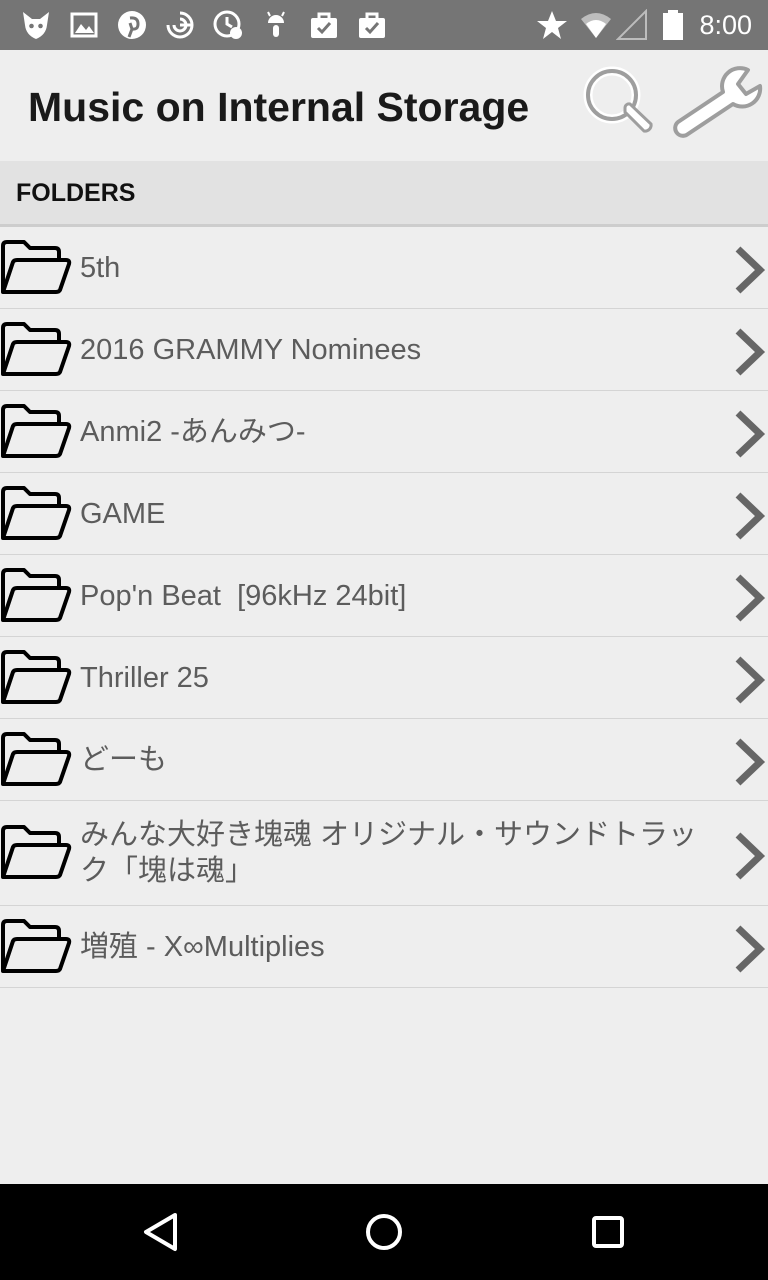  What do you see at coordinates (631, 24) in the screenshot?
I see `signal-icon` at bounding box center [631, 24].